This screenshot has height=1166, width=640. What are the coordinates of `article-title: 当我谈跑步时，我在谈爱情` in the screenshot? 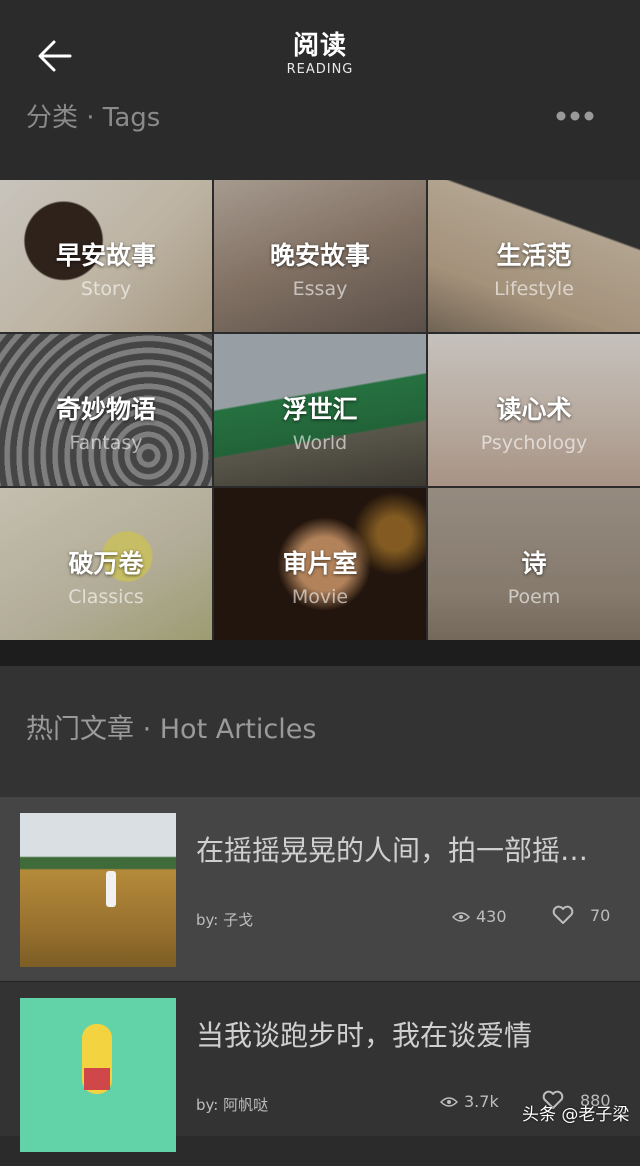 It's located at (364, 1035).